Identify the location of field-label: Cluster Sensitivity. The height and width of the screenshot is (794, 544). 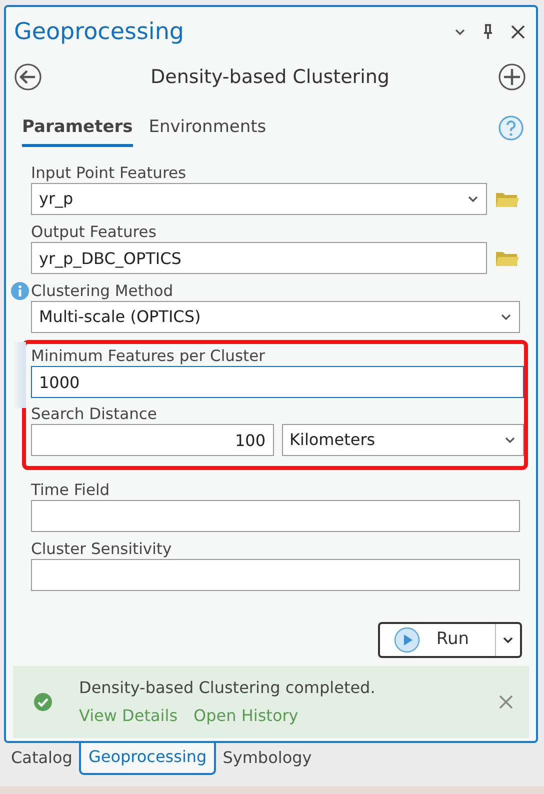
(102, 549).